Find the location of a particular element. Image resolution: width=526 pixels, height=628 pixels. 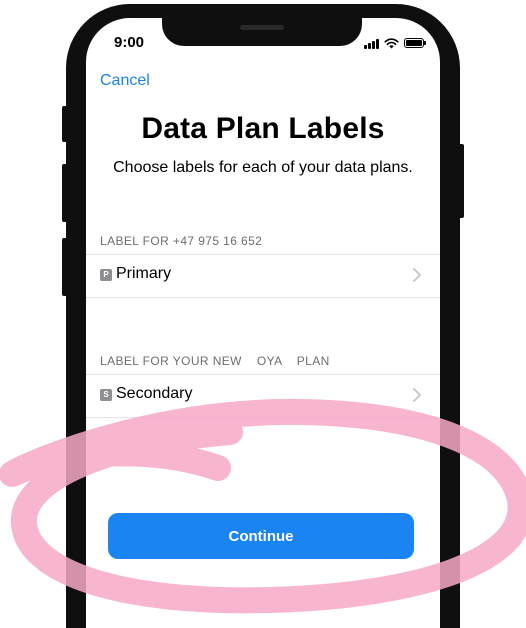

wifi-icon is located at coordinates (391, 42).